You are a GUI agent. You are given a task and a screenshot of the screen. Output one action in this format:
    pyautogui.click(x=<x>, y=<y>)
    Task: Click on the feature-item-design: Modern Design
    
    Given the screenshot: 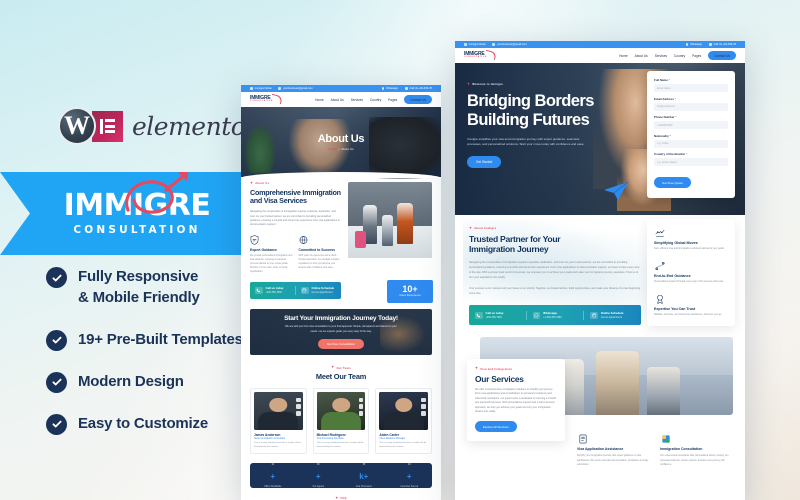 What is the action you would take?
    pyautogui.click(x=144, y=382)
    